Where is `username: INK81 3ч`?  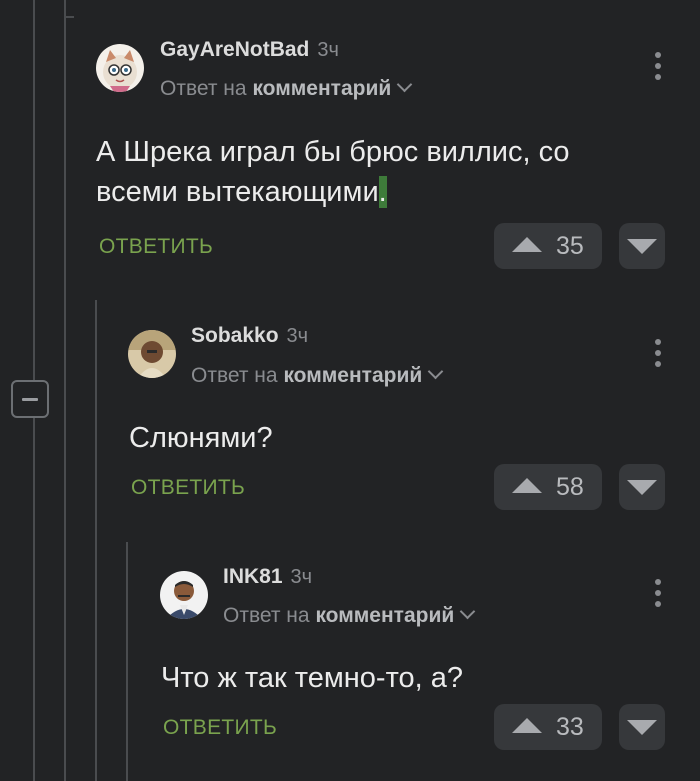 username: INK81 3ч is located at coordinates (267, 577).